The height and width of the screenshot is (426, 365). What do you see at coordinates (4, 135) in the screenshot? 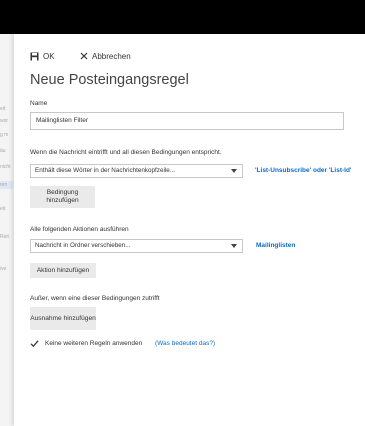
I see `background-text: g m` at bounding box center [4, 135].